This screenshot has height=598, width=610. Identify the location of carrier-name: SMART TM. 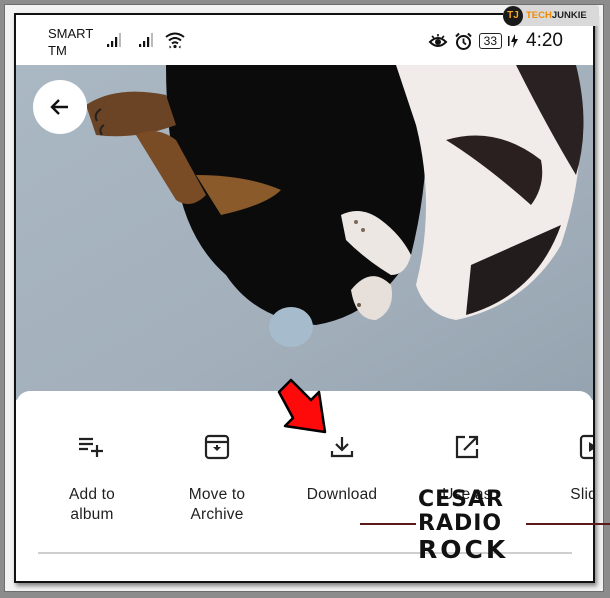
(70, 42).